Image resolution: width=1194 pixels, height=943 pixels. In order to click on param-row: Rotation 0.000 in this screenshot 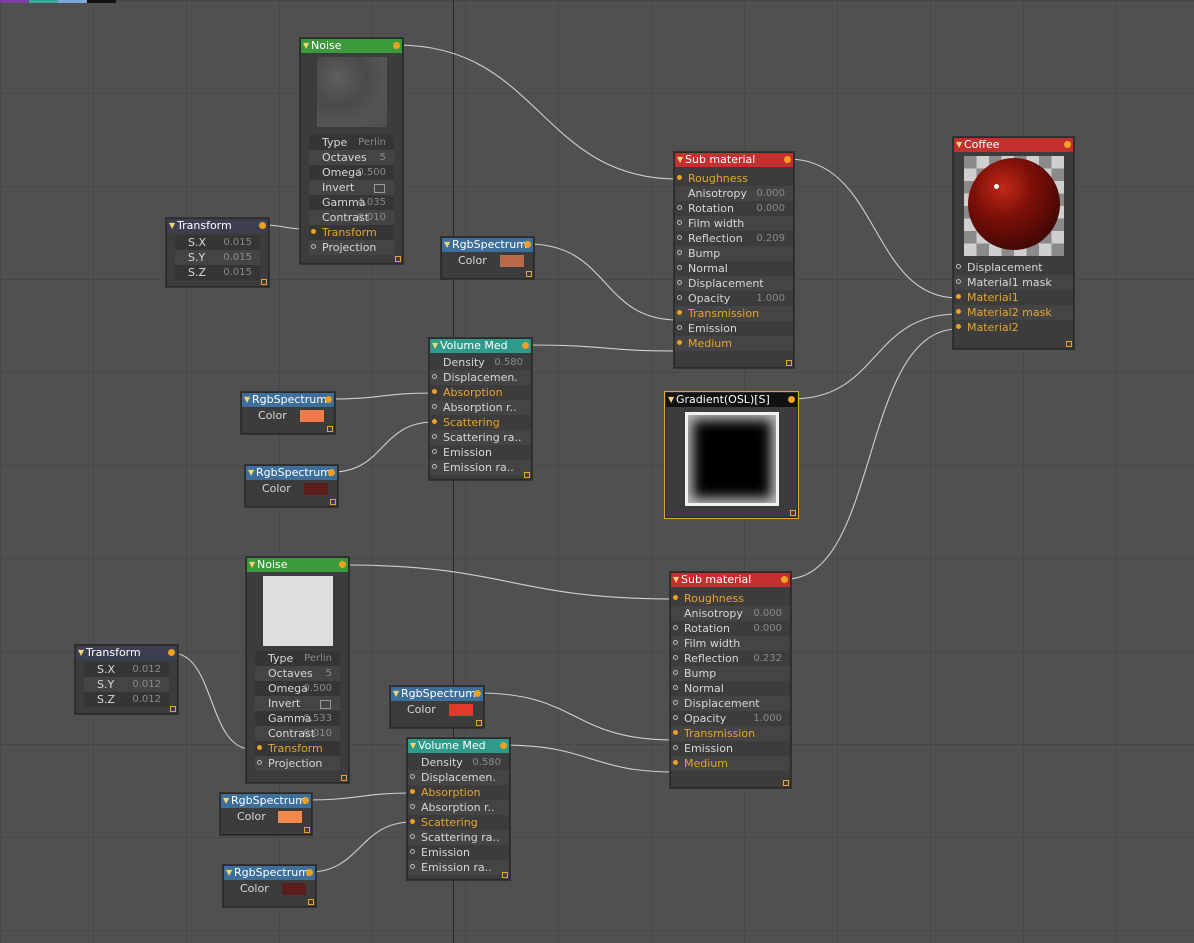, I will do `click(730, 628)`.